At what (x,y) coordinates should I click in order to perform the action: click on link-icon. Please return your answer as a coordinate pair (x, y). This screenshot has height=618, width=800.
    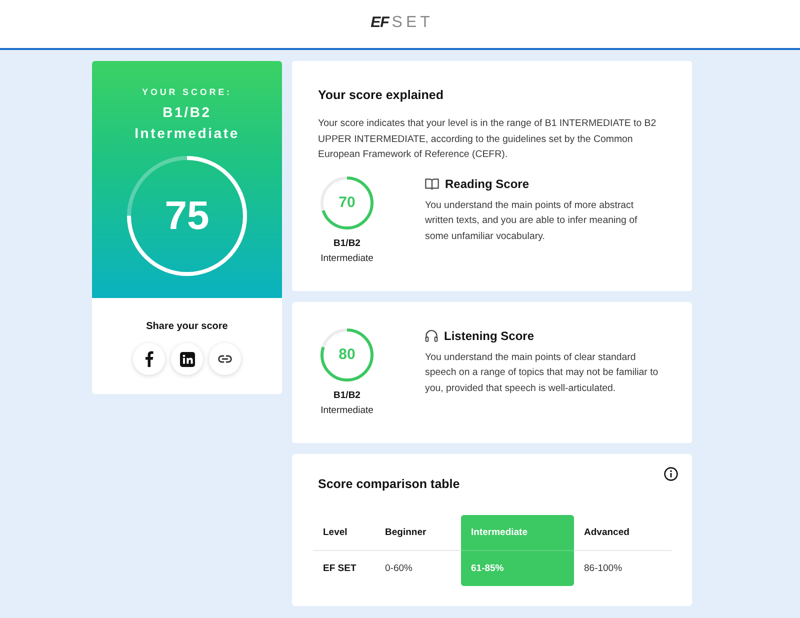
    Looking at the image, I should click on (225, 359).